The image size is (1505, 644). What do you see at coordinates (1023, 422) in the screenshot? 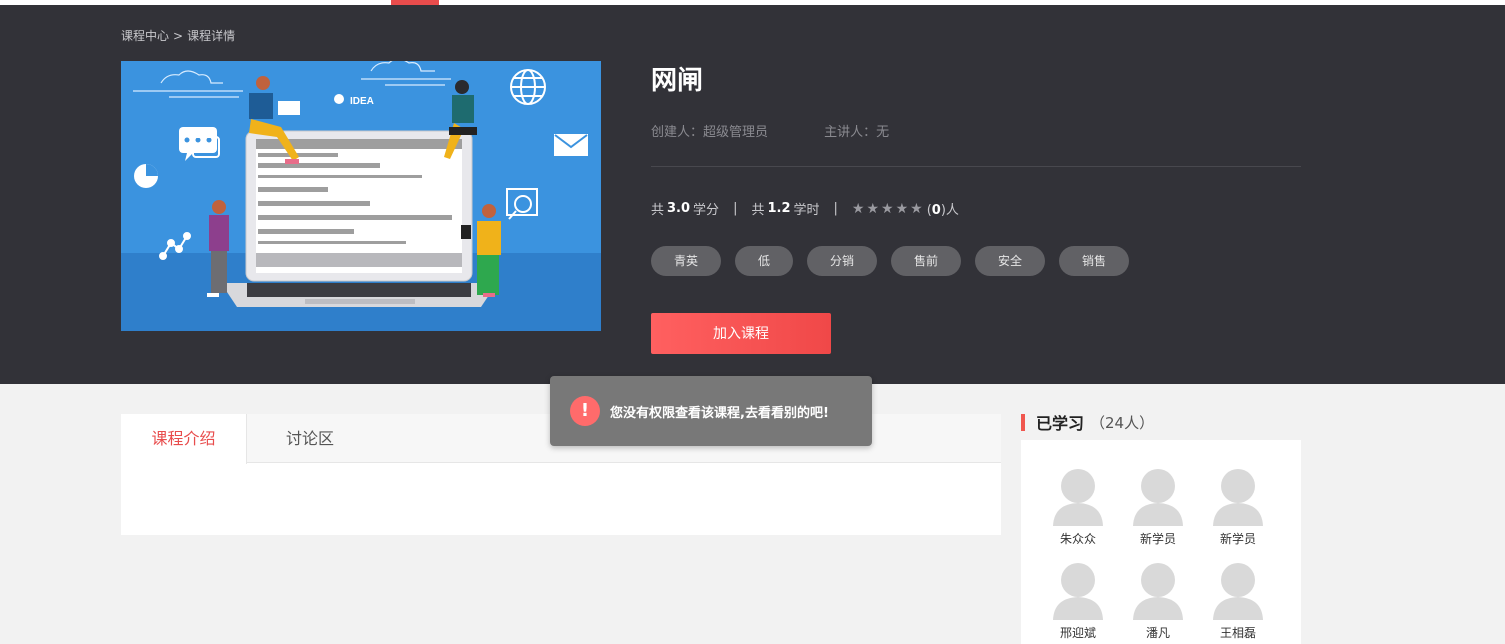
I see `section-marker` at bounding box center [1023, 422].